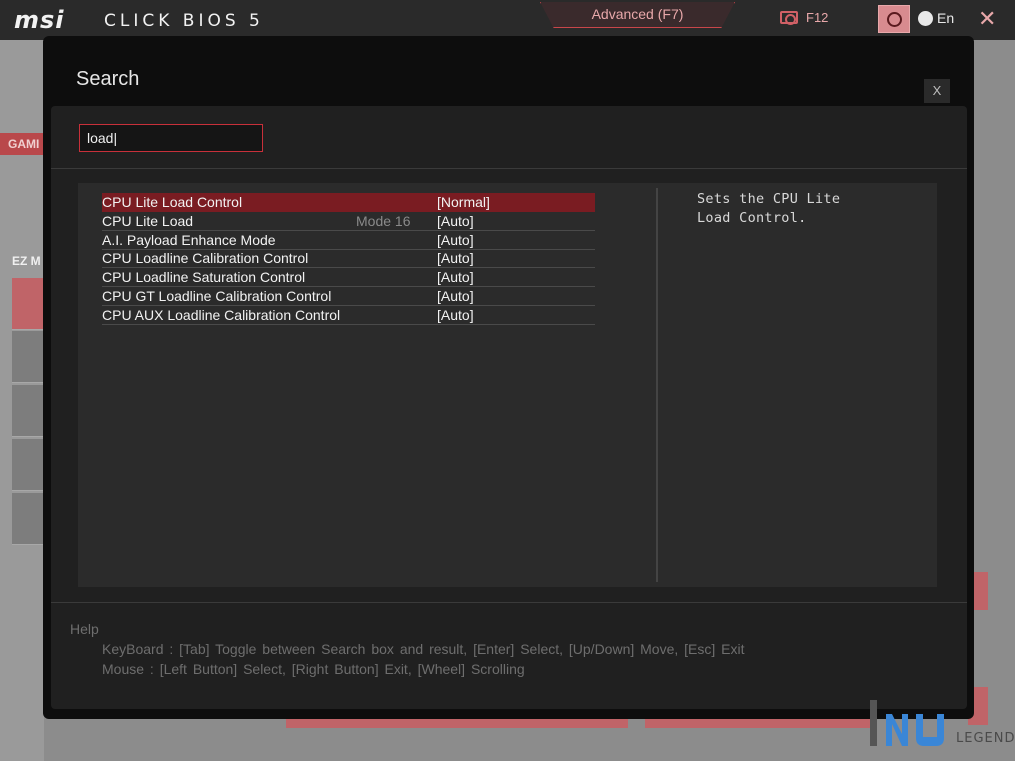 The height and width of the screenshot is (761, 1015). I want to click on background-tile-fan, so click(28, 465).